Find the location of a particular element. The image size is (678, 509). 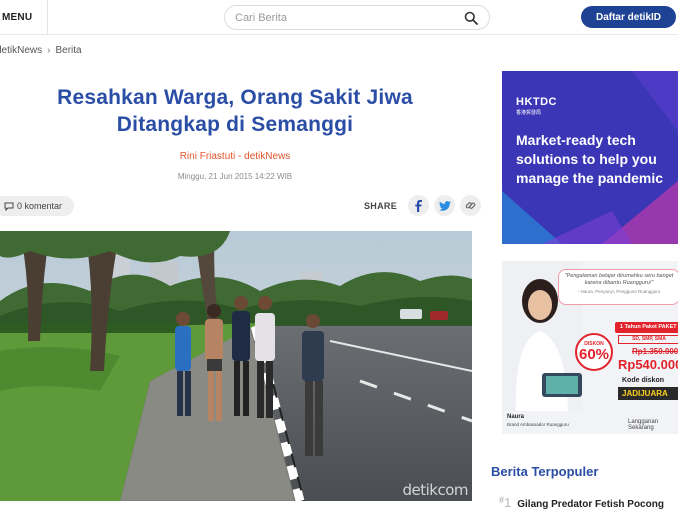

article-title-line-1: Resahkan Warga, Orang Sakit Jiwa is located at coordinates (235, 97).